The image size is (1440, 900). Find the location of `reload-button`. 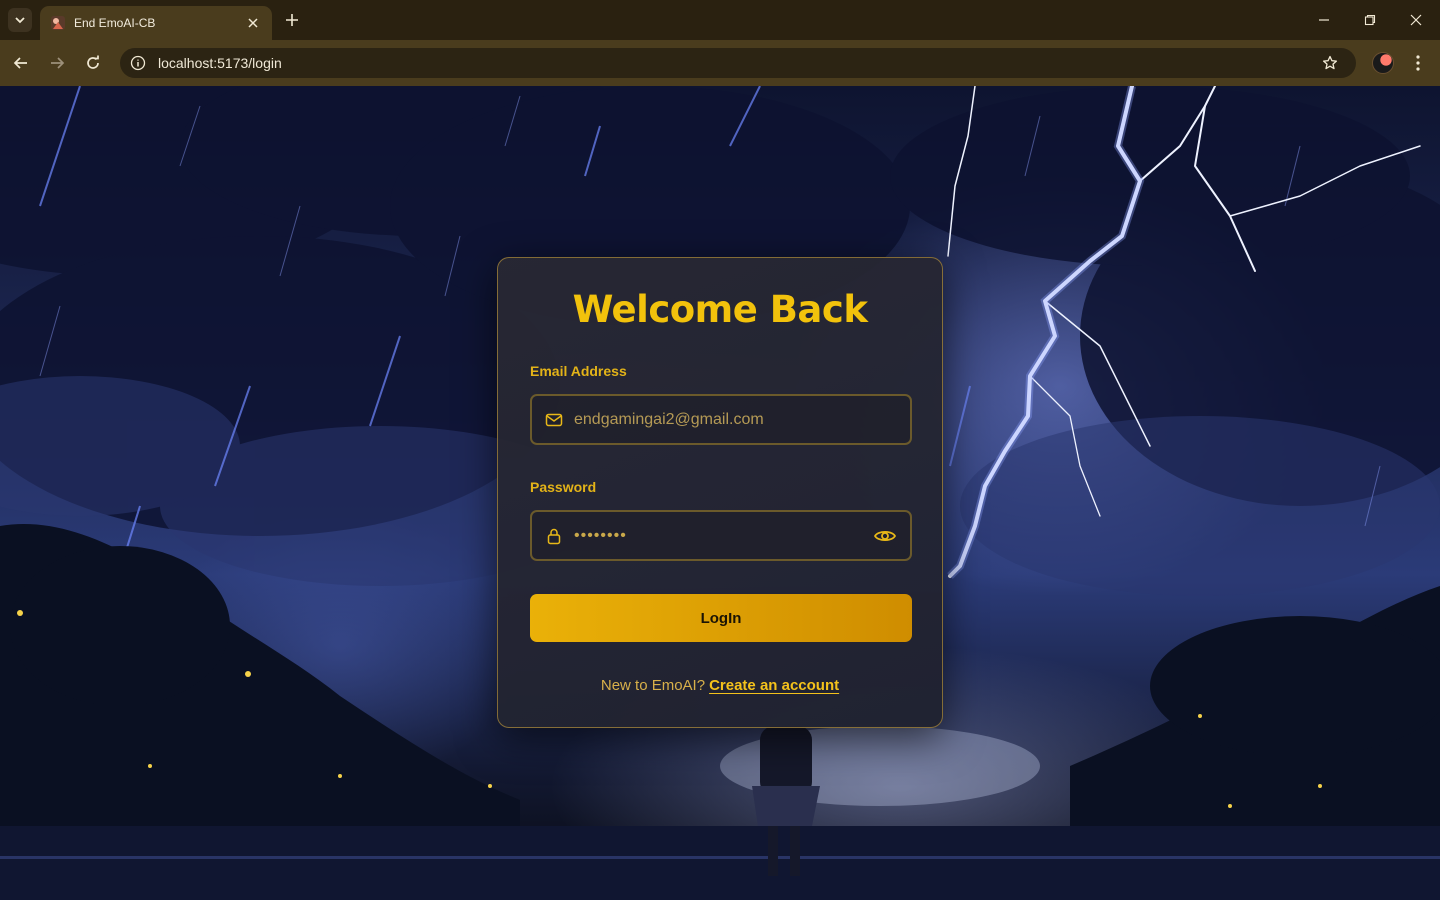

reload-button is located at coordinates (93, 63).